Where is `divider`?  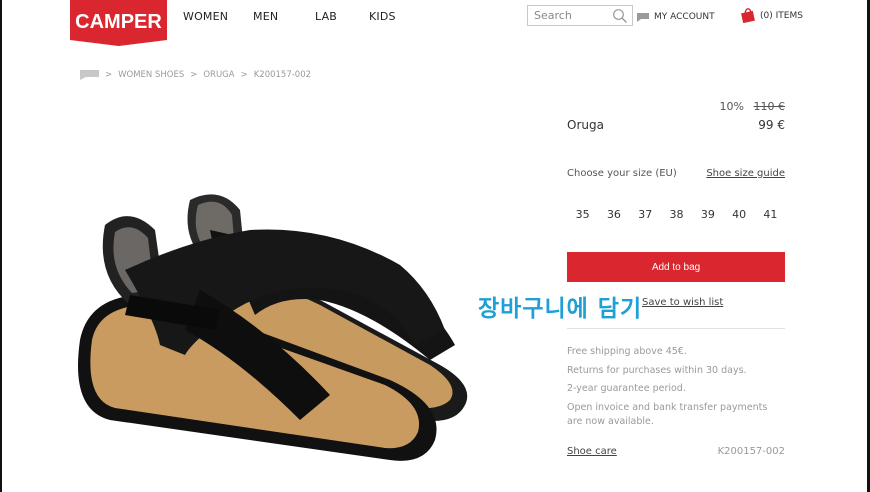
divider is located at coordinates (676, 328).